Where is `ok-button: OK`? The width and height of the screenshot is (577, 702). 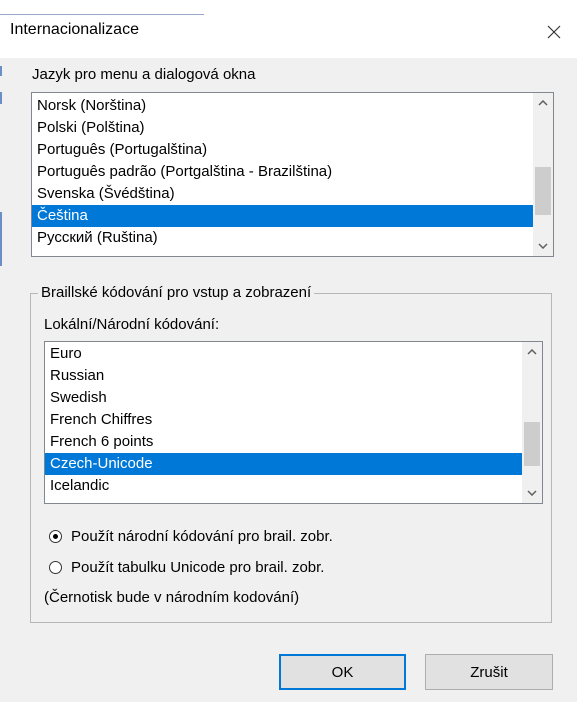
ok-button: OK is located at coordinates (342, 672).